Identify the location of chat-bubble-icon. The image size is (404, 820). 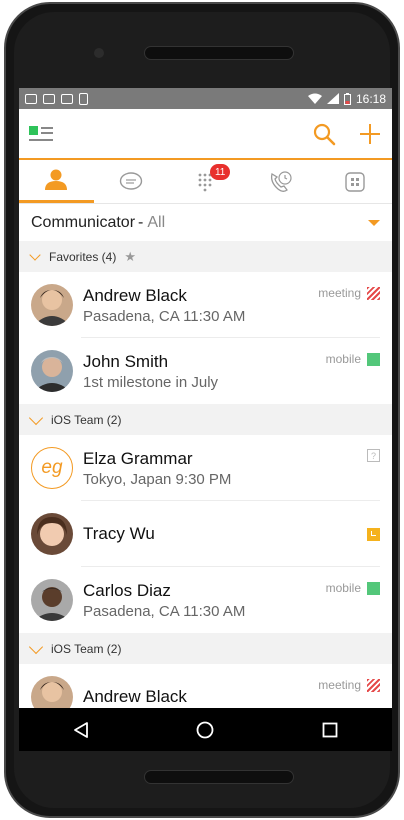
(131, 180).